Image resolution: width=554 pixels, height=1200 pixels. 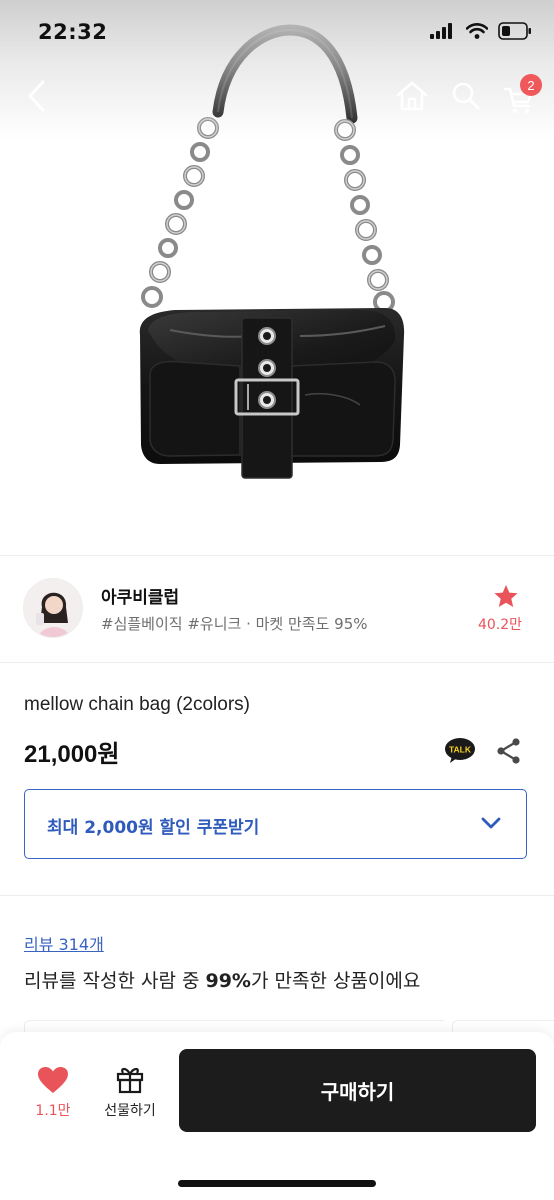 I want to click on back-chevron-icon, so click(x=36, y=96).